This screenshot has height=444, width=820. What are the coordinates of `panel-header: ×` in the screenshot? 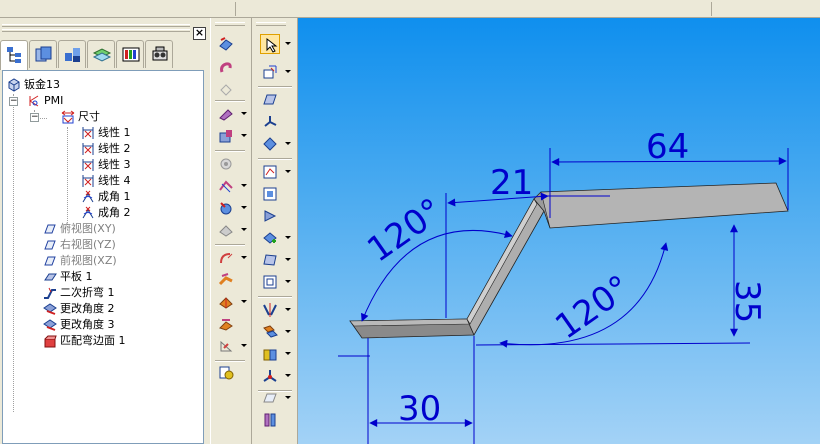 It's located at (104, 31).